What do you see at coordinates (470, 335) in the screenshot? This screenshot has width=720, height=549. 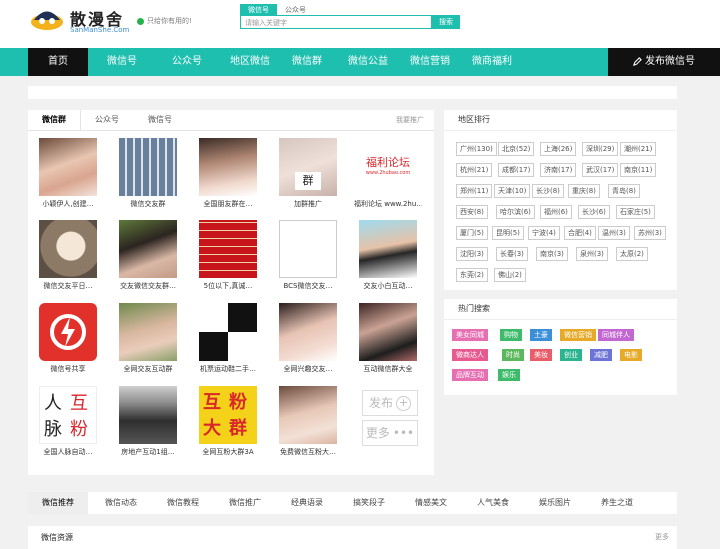 I see `hot-tag: 美女同城` at bounding box center [470, 335].